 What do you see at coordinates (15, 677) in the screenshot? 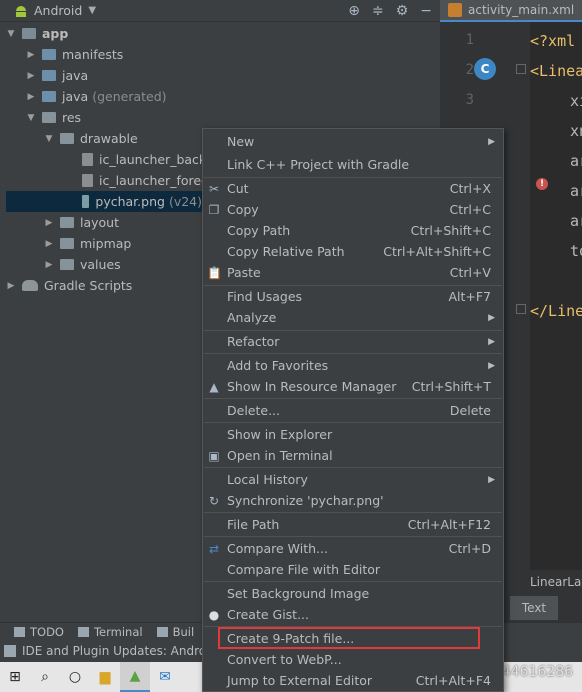
I see `start-icon: ⊞` at bounding box center [15, 677].